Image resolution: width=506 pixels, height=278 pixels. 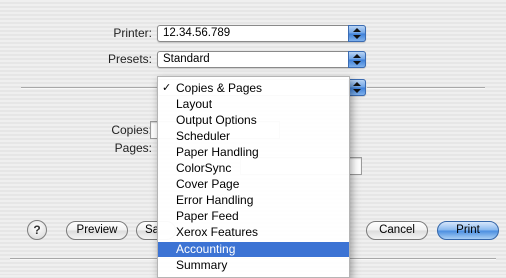 I want to click on separator-left, so click(x=89, y=88).